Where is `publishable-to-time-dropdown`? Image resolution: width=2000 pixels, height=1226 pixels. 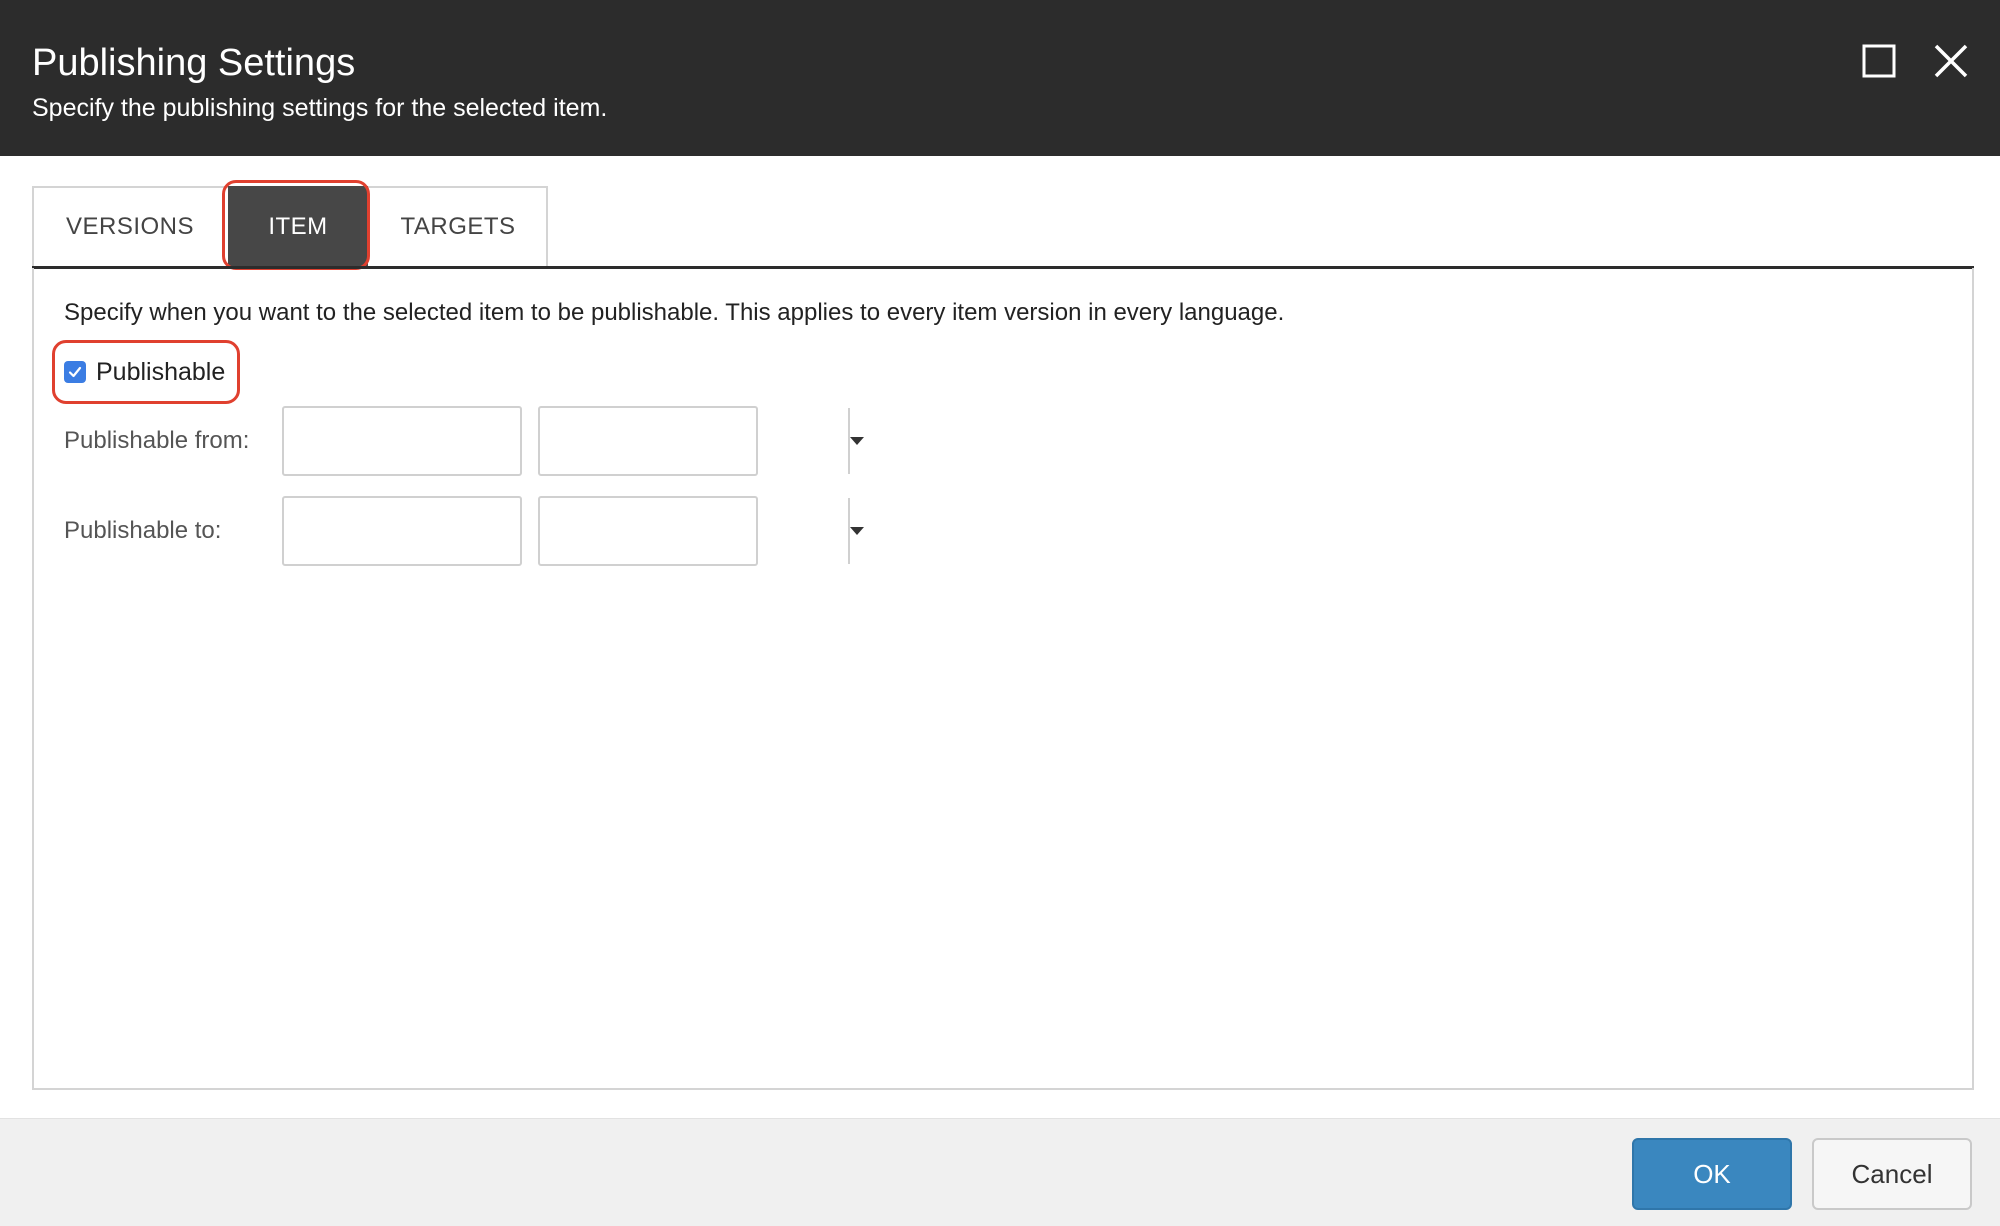
publishable-to-time-dropdown is located at coordinates (856, 531).